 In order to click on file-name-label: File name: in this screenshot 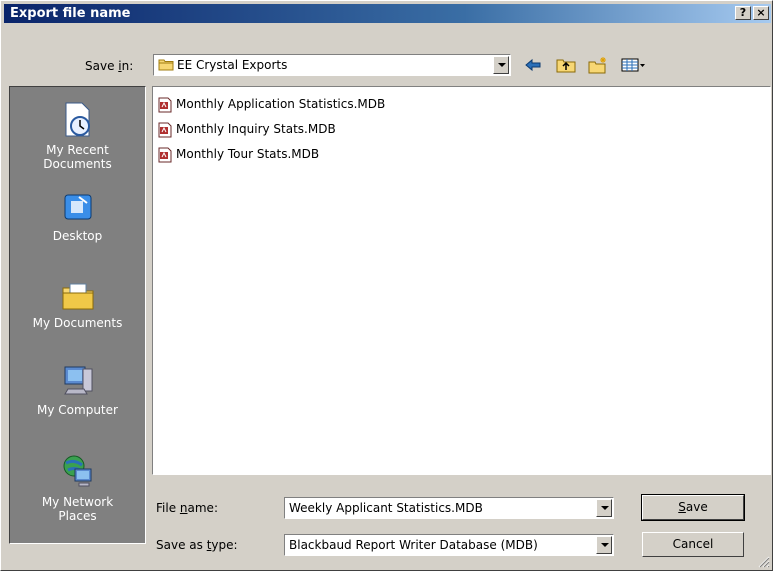, I will do `click(187, 508)`.